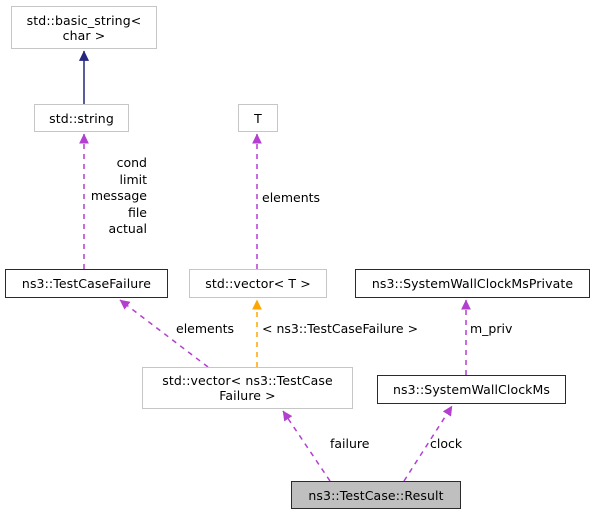  I want to click on edge-label-clock: clock, so click(446, 443).